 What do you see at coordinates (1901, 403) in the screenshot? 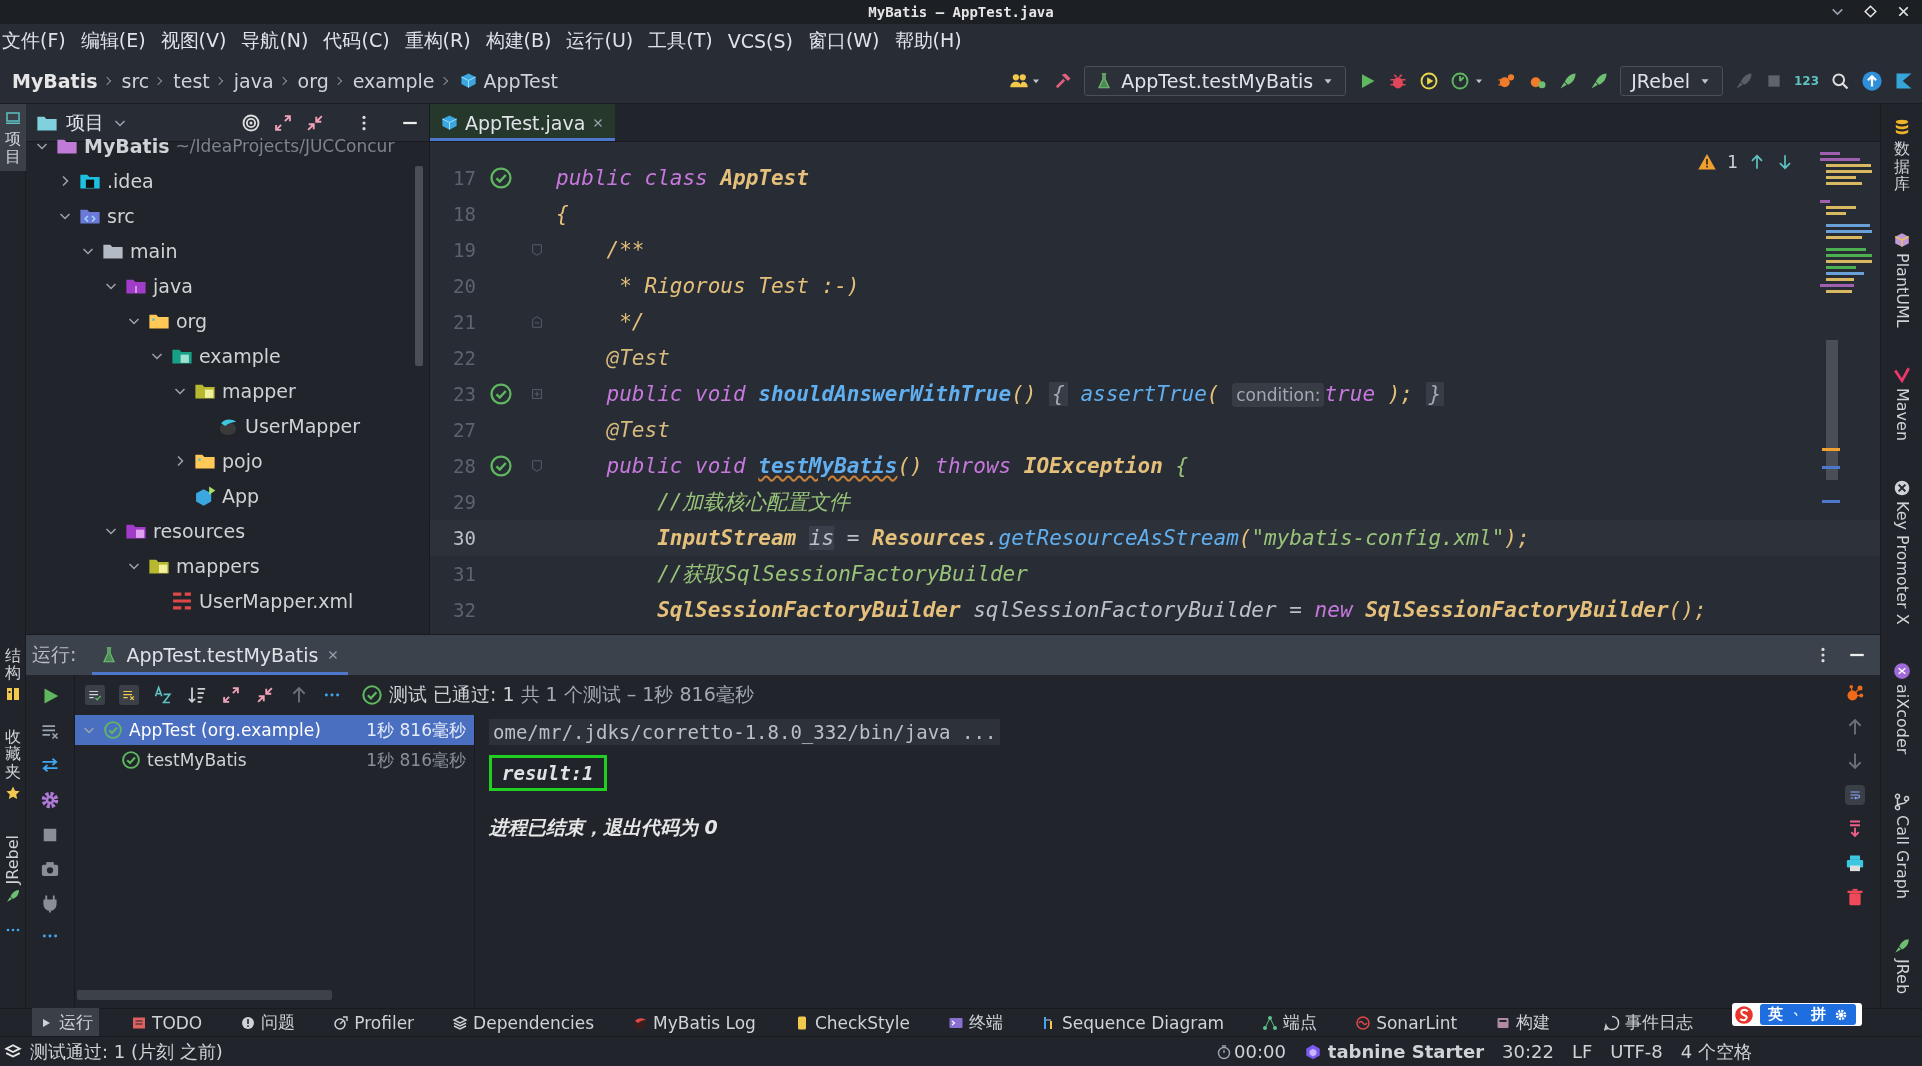
I see `tool-window-button: Maven` at bounding box center [1901, 403].